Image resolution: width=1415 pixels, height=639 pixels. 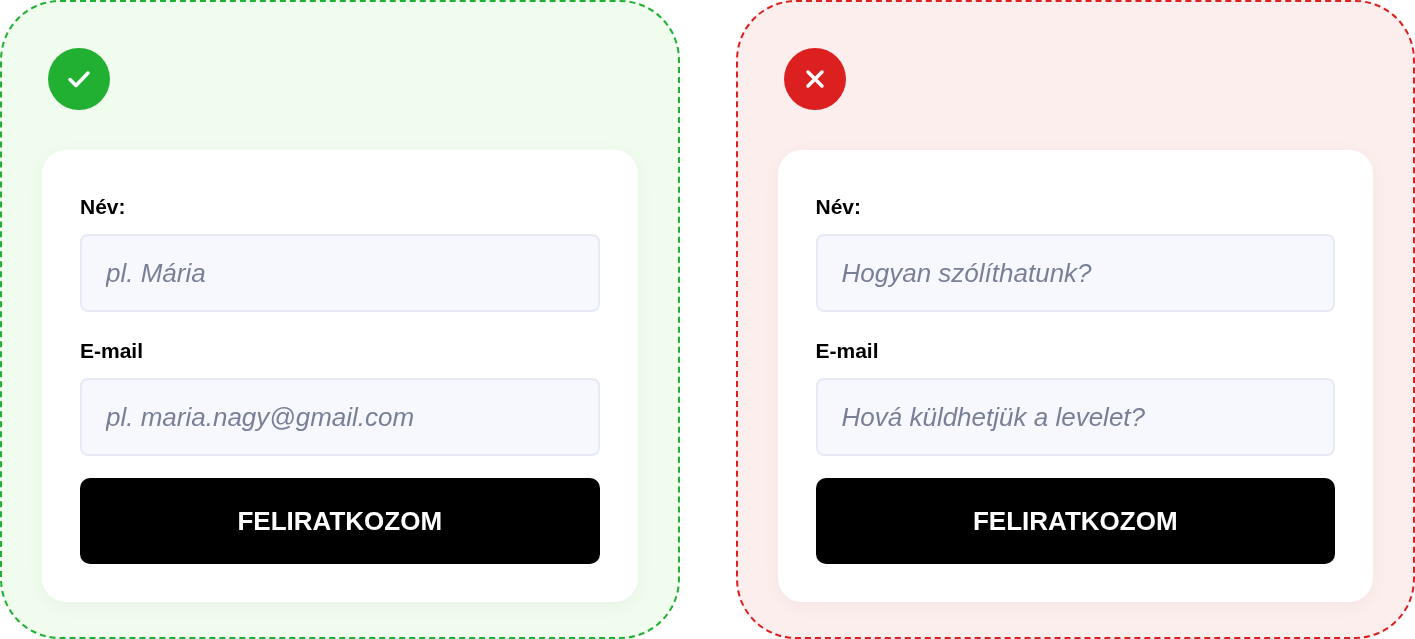 I want to click on input-field: pl. maria.nagy@gmail.com, so click(x=340, y=417).